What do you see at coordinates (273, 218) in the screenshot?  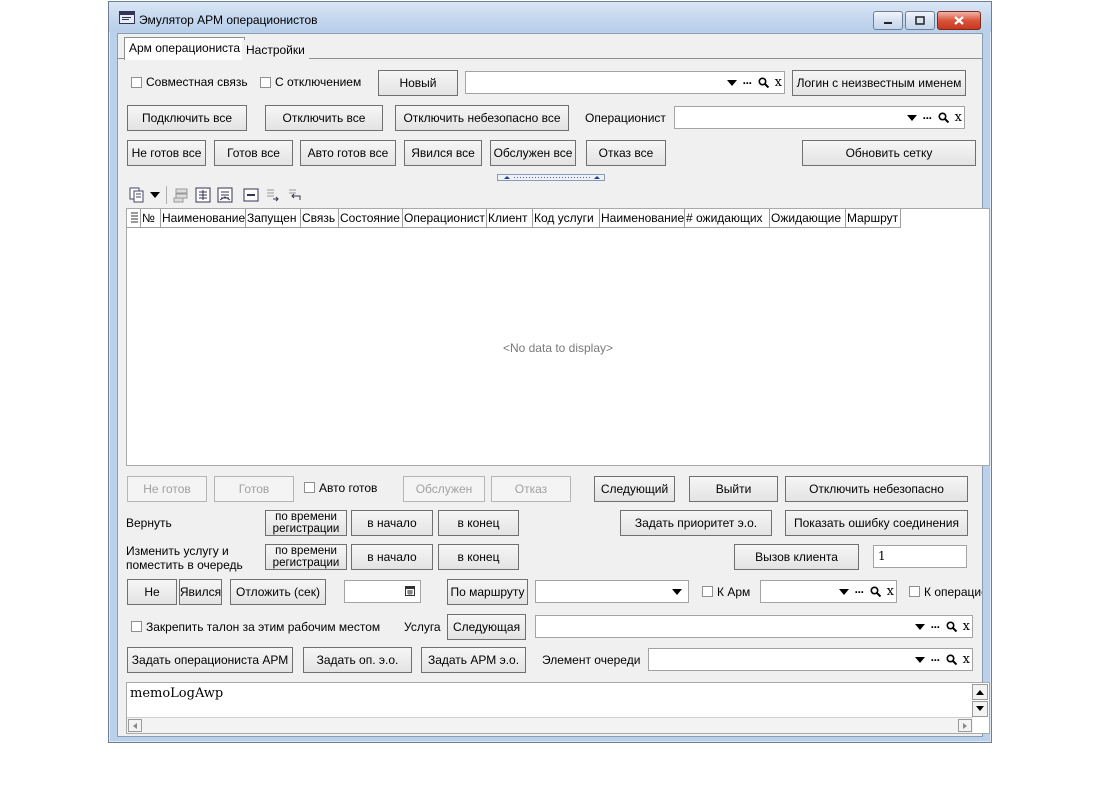 I see `grid-col-started: Запущен` at bounding box center [273, 218].